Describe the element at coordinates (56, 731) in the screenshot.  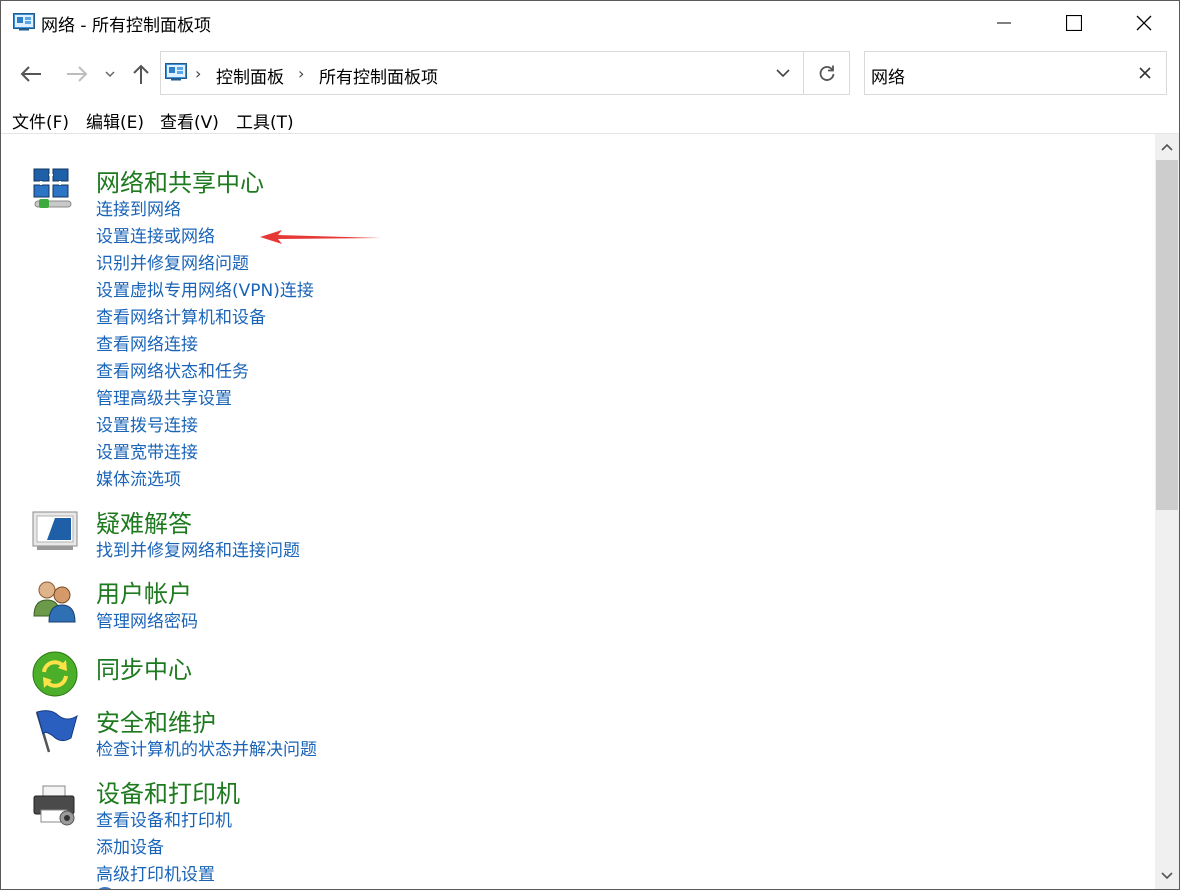
I see `security-flag-icon` at that location.